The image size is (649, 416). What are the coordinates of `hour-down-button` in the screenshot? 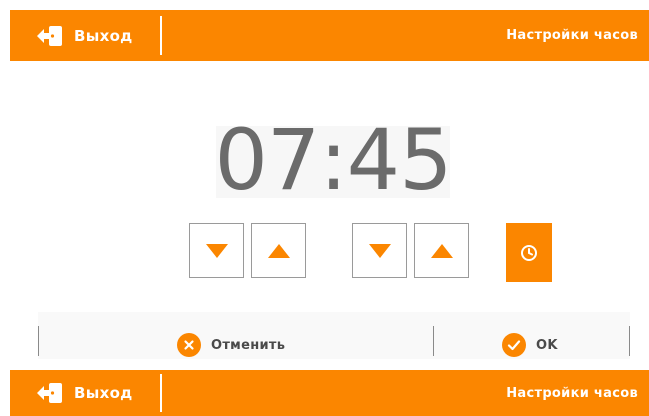 It's located at (216, 250).